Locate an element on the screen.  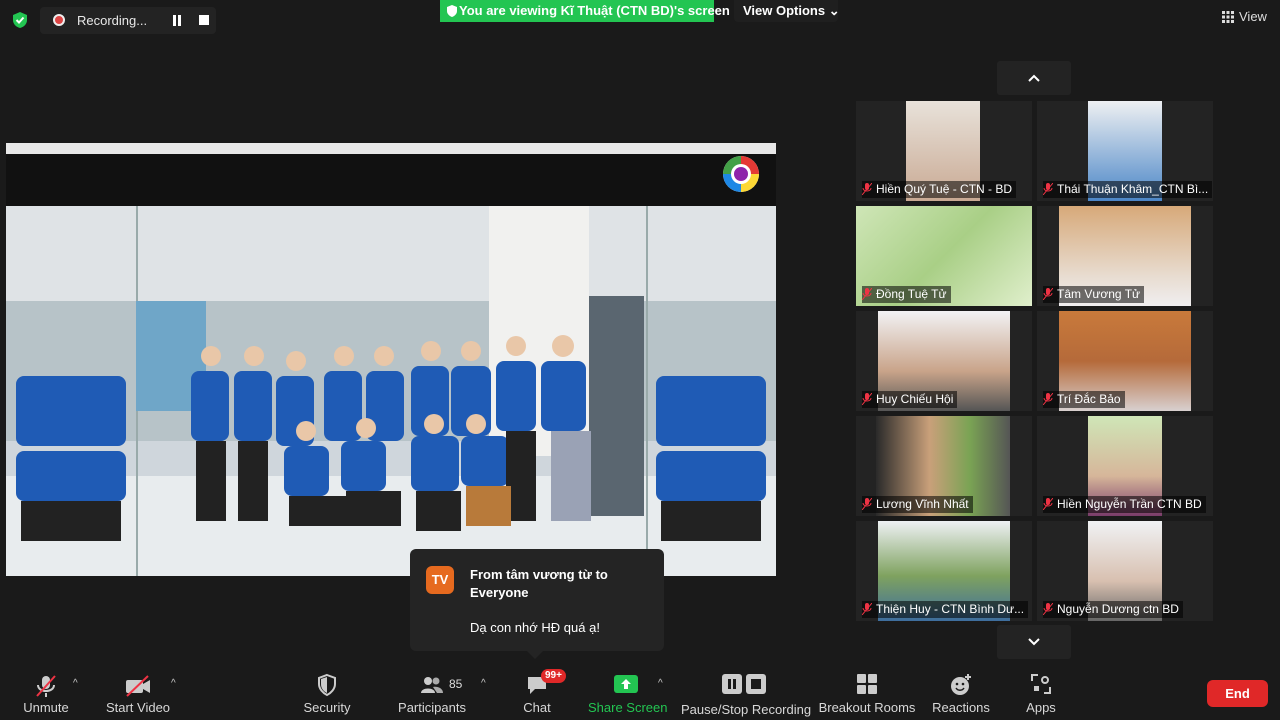
participant-tile: Đồng Tuệ Tử is located at coordinates (944, 256).